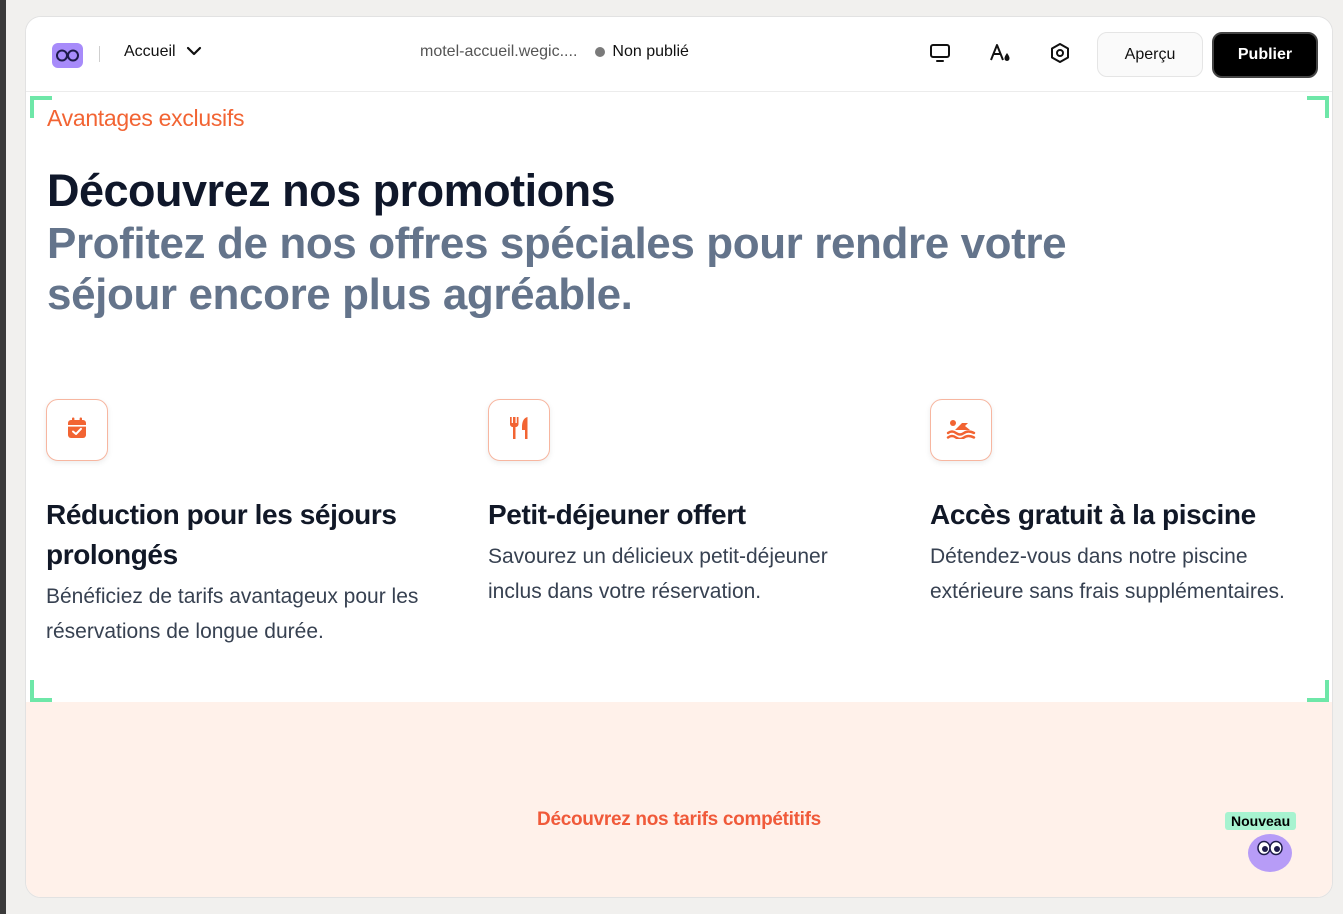 The width and height of the screenshot is (1343, 914). I want to click on publish-status: Non publié, so click(642, 52).